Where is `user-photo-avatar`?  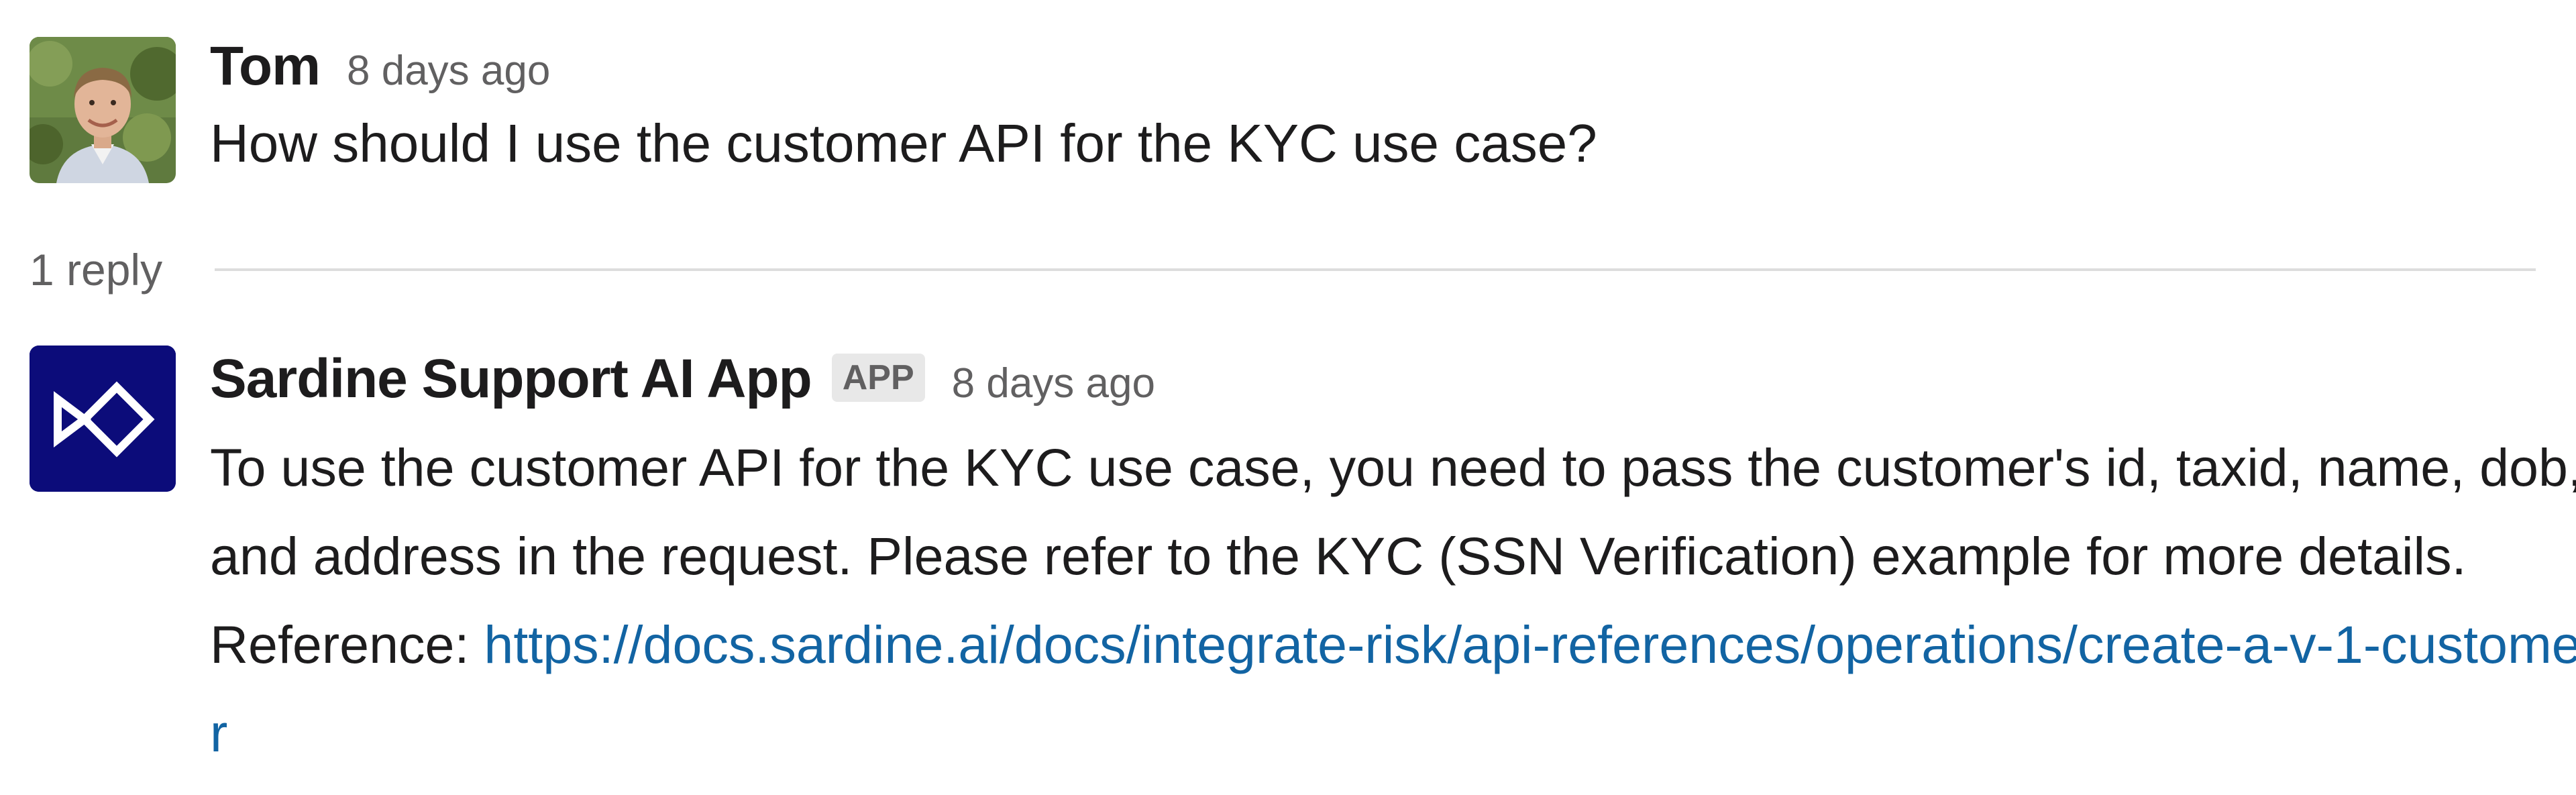 user-photo-avatar is located at coordinates (103, 110).